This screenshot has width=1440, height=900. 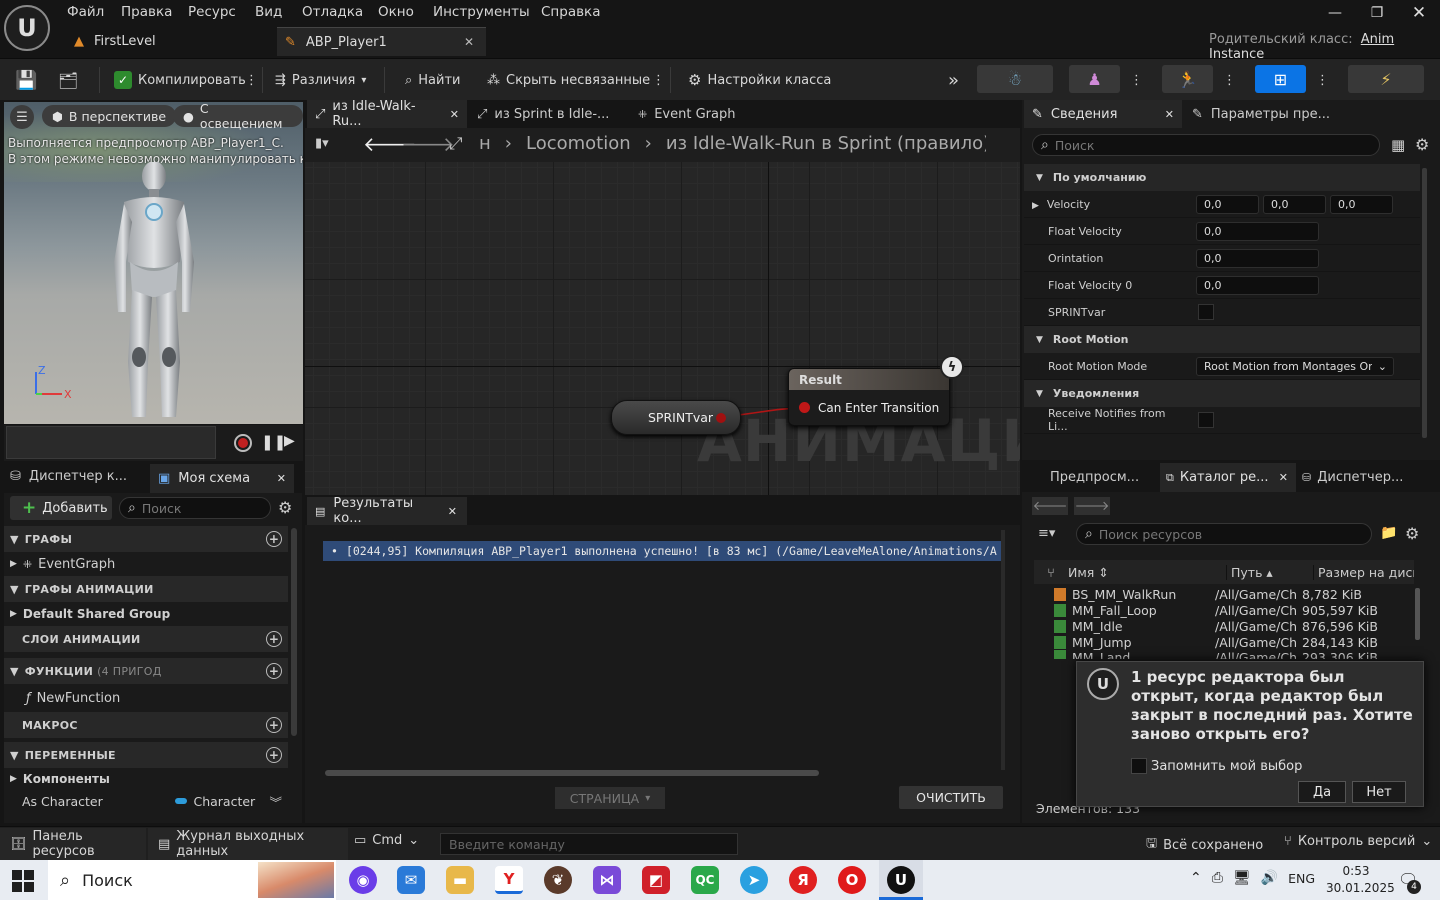 I want to click on no-button: Нет, so click(x=1379, y=792).